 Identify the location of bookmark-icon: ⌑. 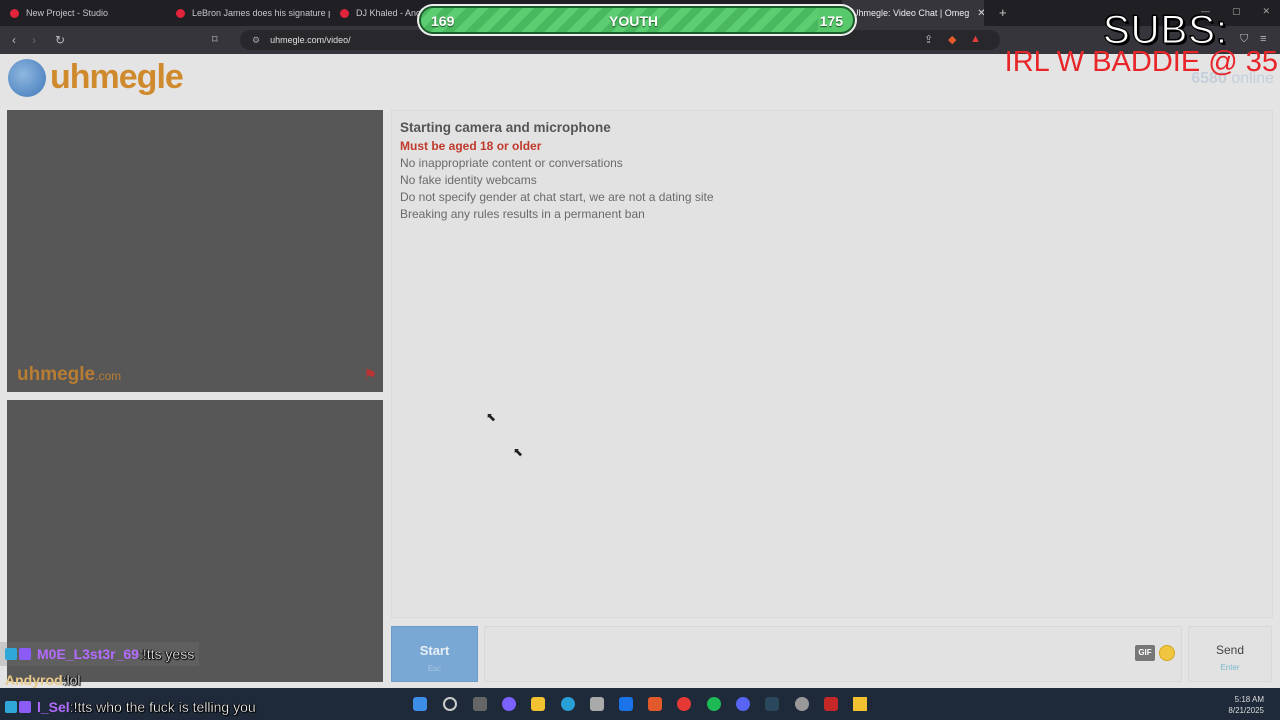
(215, 39).